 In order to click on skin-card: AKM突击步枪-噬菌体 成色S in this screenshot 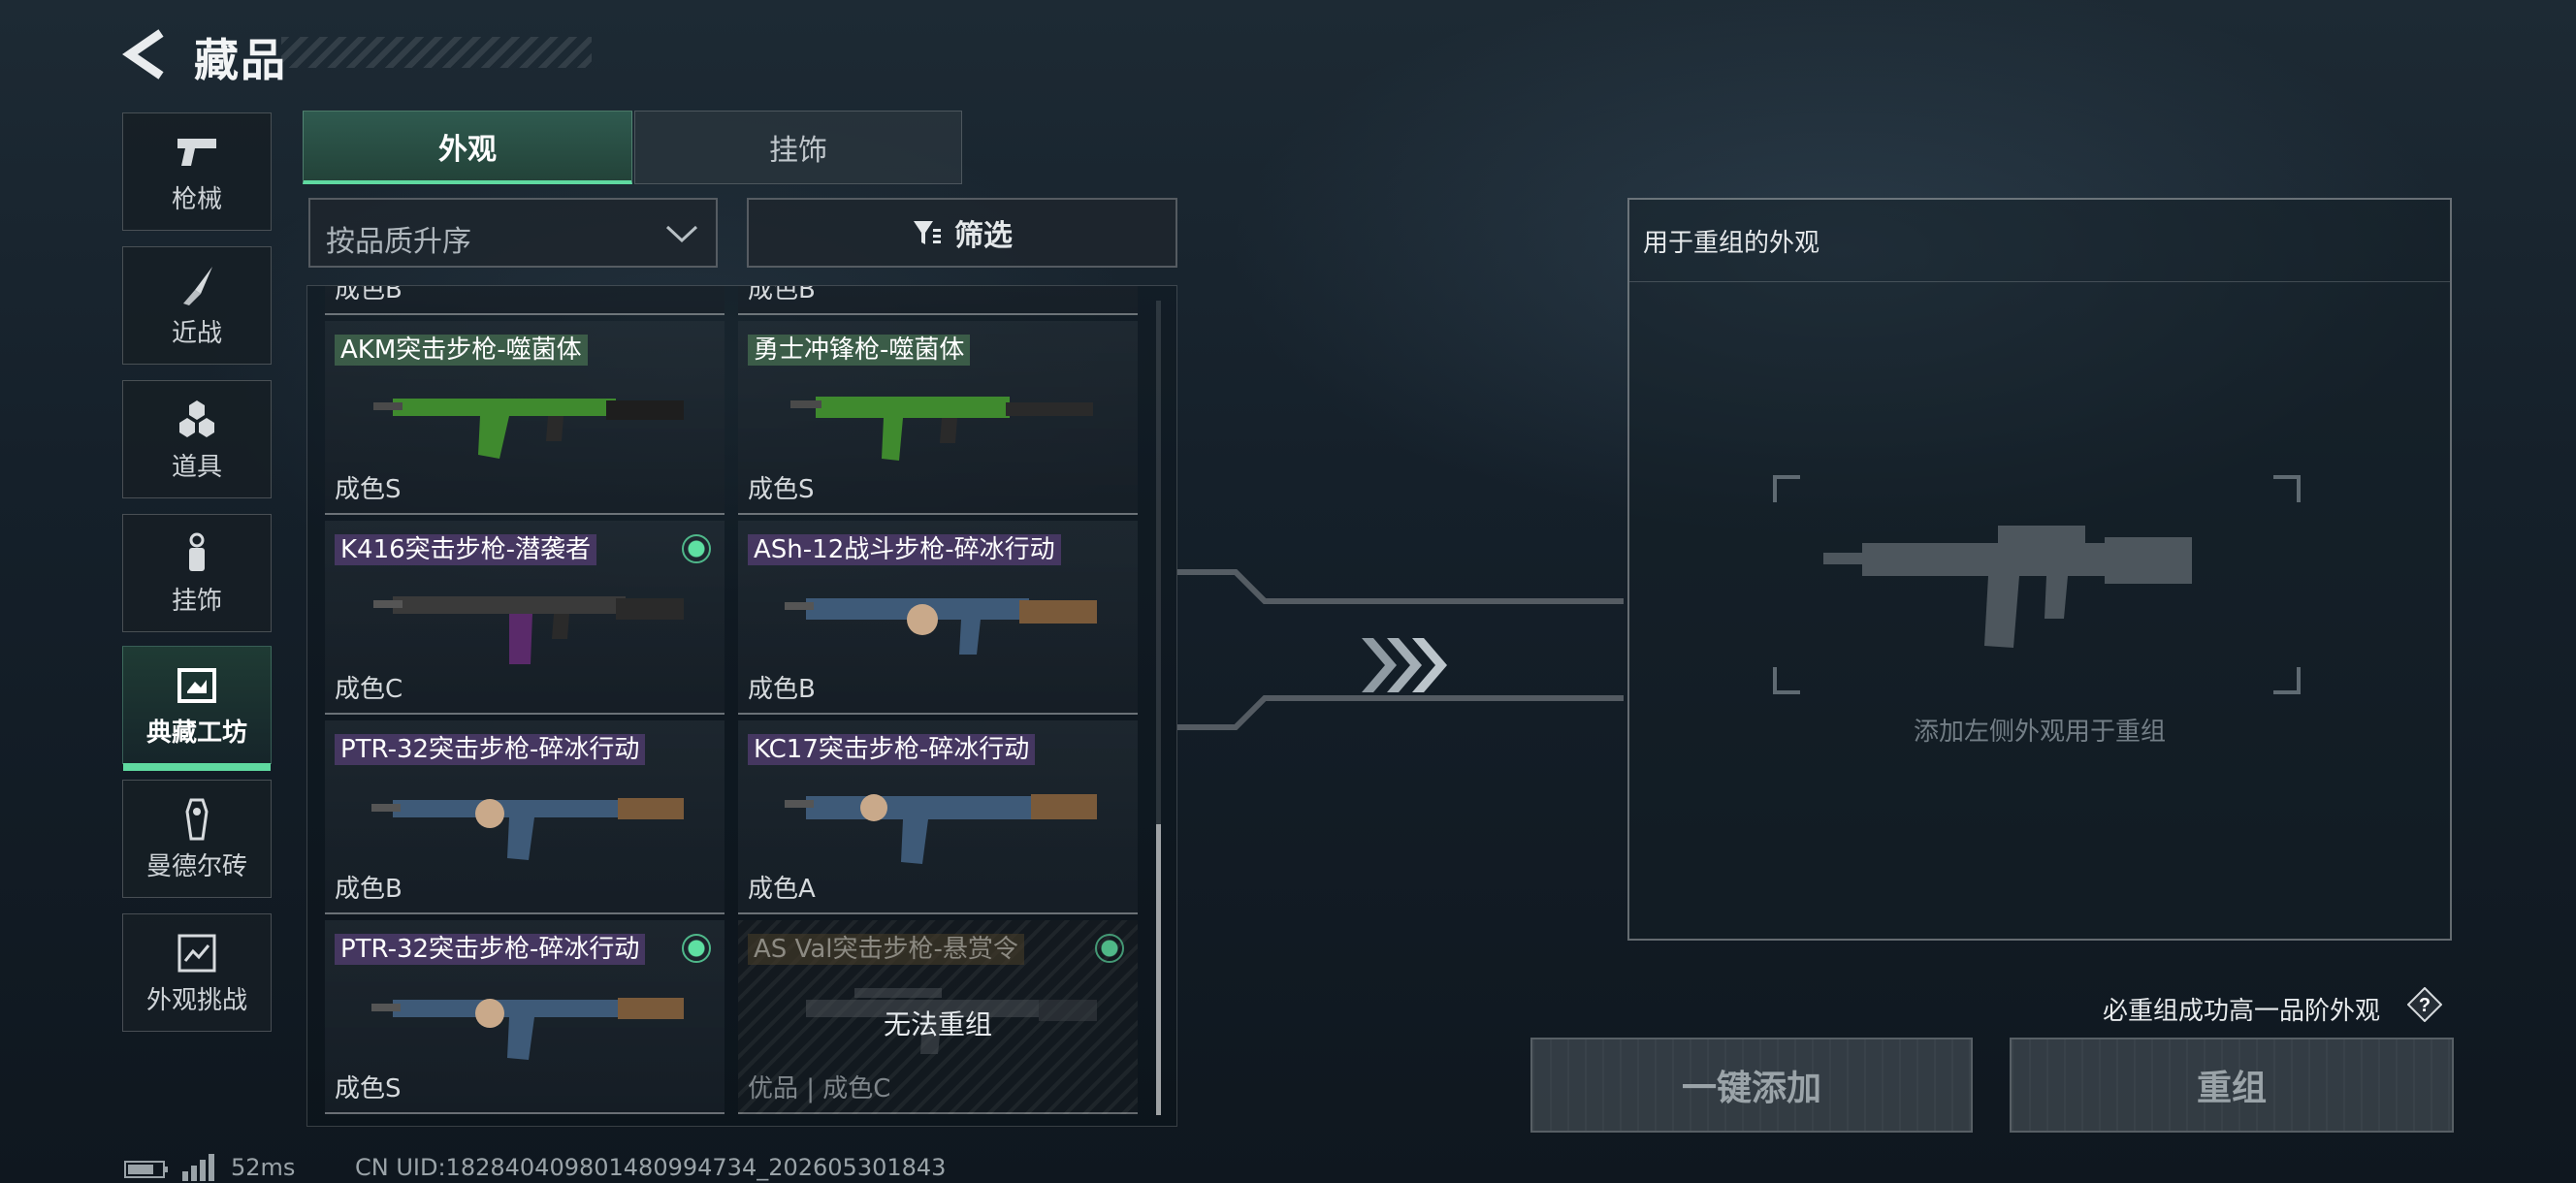, I will do `click(524, 418)`.